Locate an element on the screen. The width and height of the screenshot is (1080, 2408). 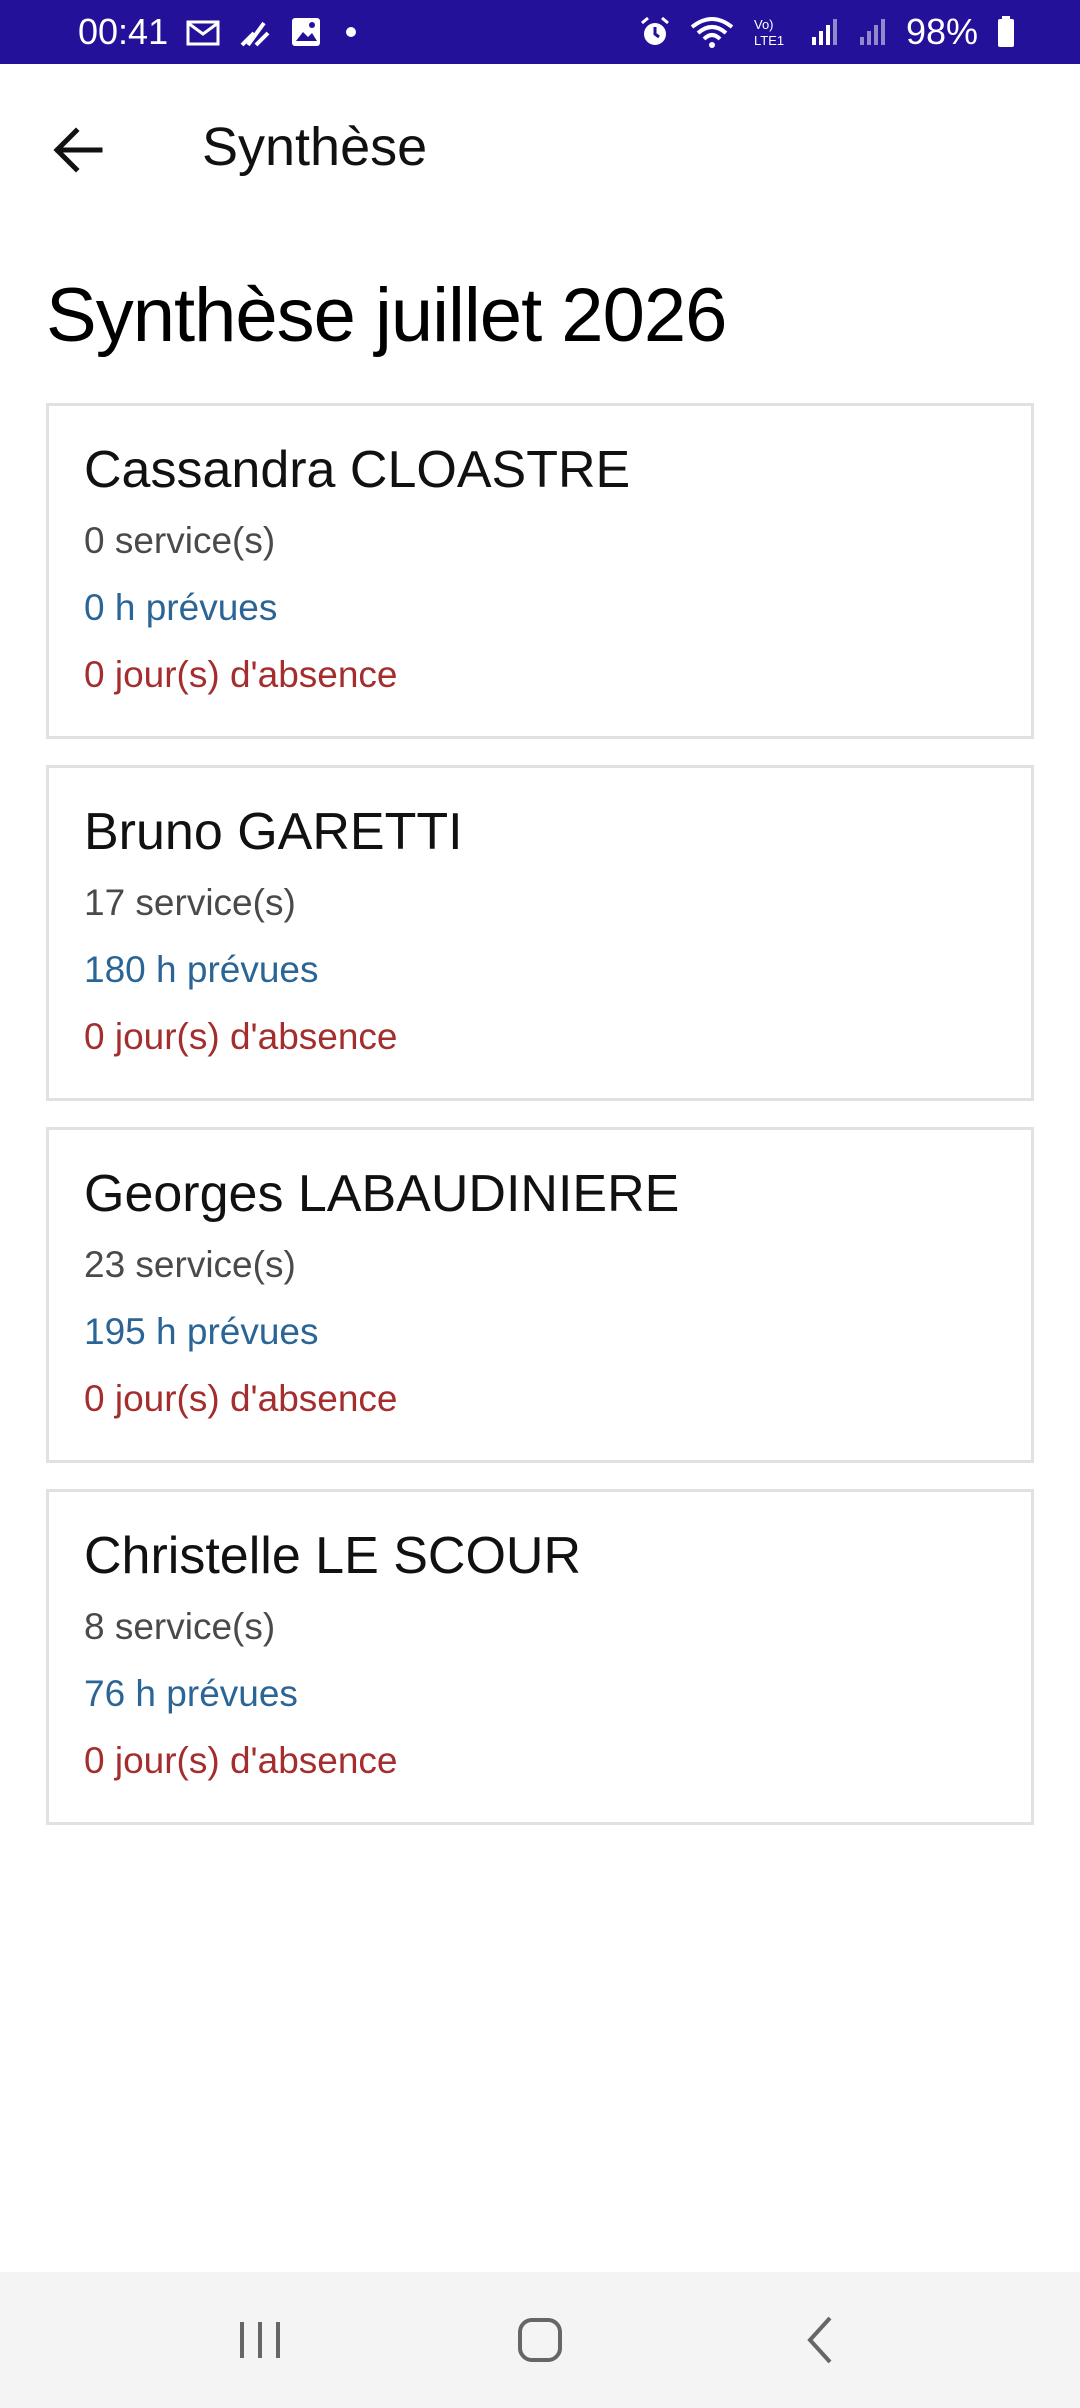
employee-name: Christelle LE SCOUR is located at coordinates (333, 1556).